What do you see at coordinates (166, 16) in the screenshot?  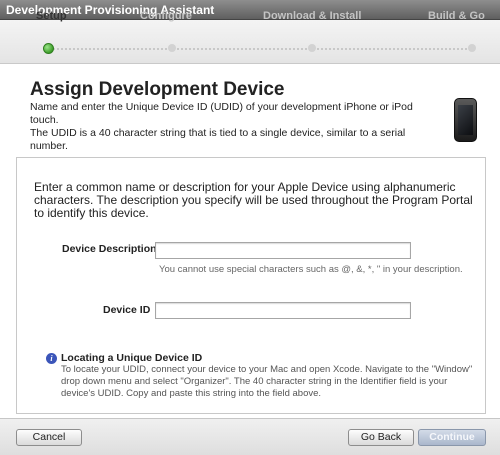 I see `step-configure: Configure` at bounding box center [166, 16].